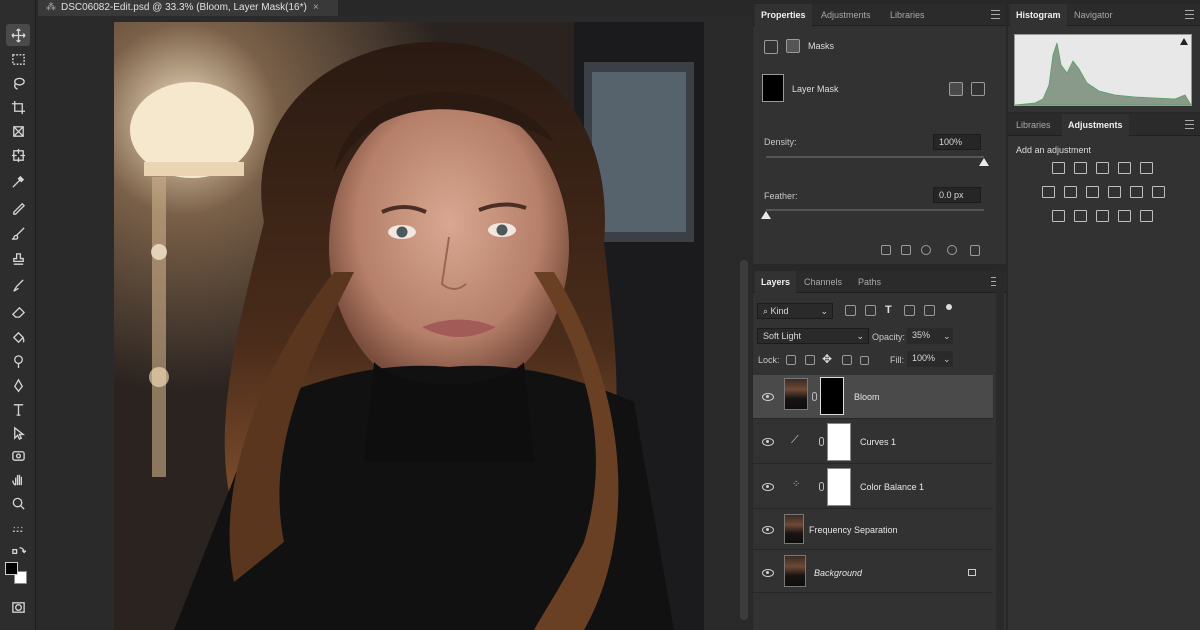  What do you see at coordinates (1102, 168) in the screenshot?
I see `curves-icon` at bounding box center [1102, 168].